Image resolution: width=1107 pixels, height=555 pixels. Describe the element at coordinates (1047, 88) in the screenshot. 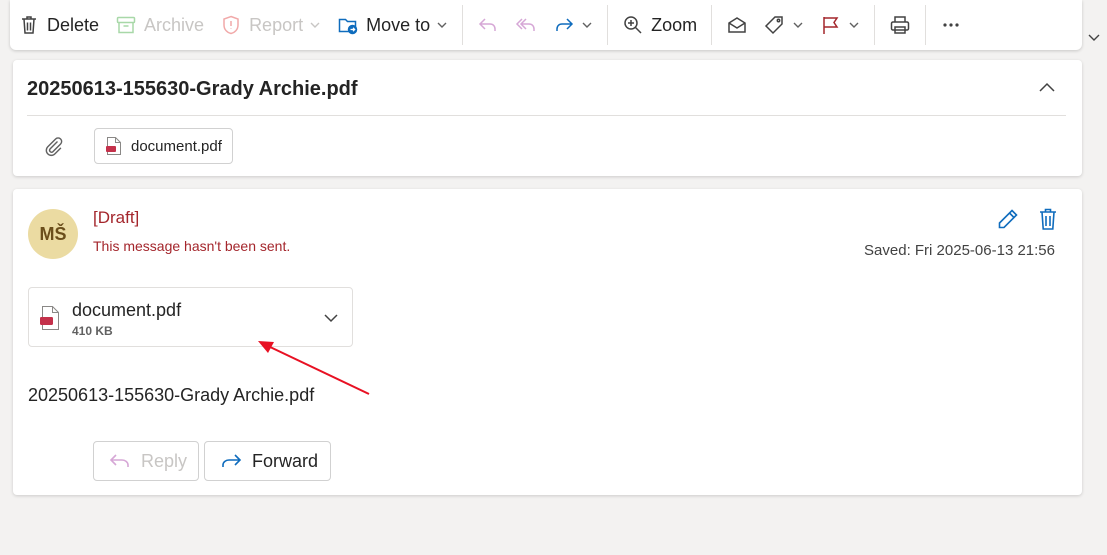

I see `collapse-button` at that location.